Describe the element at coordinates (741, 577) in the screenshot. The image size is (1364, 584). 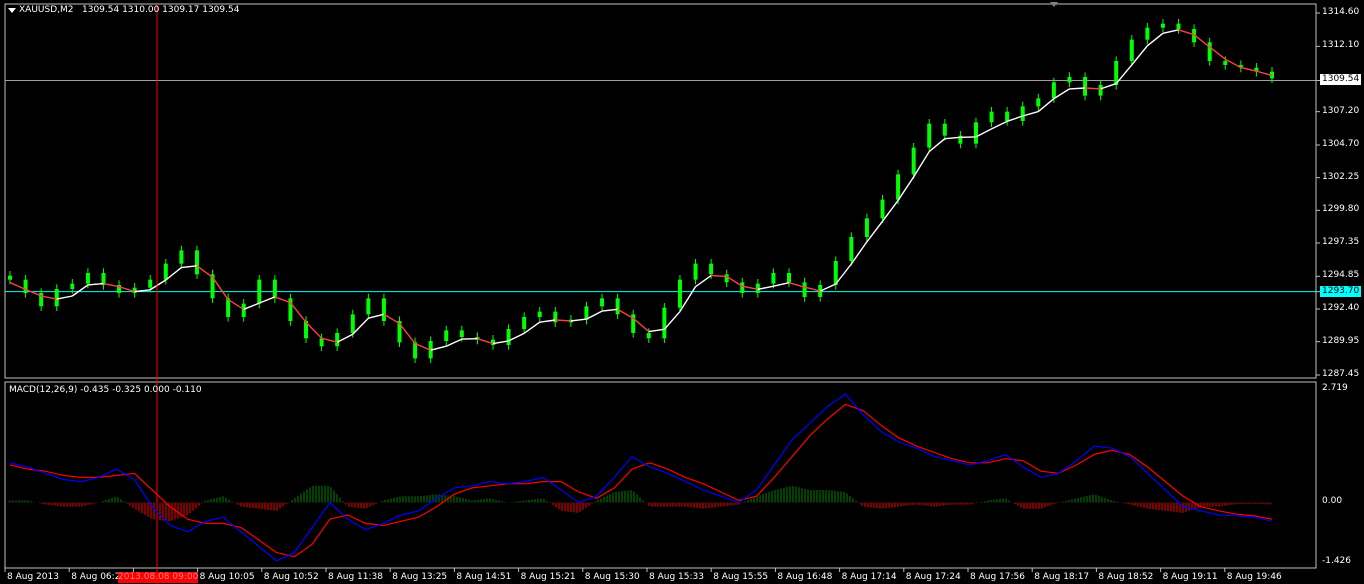
I see `time-tick-label: 8 Aug 15:55` at that location.